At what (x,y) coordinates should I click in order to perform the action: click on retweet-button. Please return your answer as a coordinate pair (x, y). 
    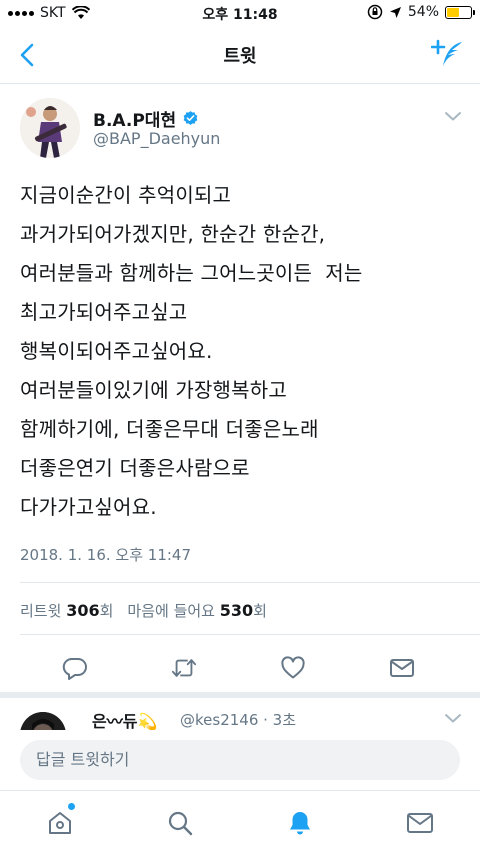
    Looking at the image, I should click on (184, 668).